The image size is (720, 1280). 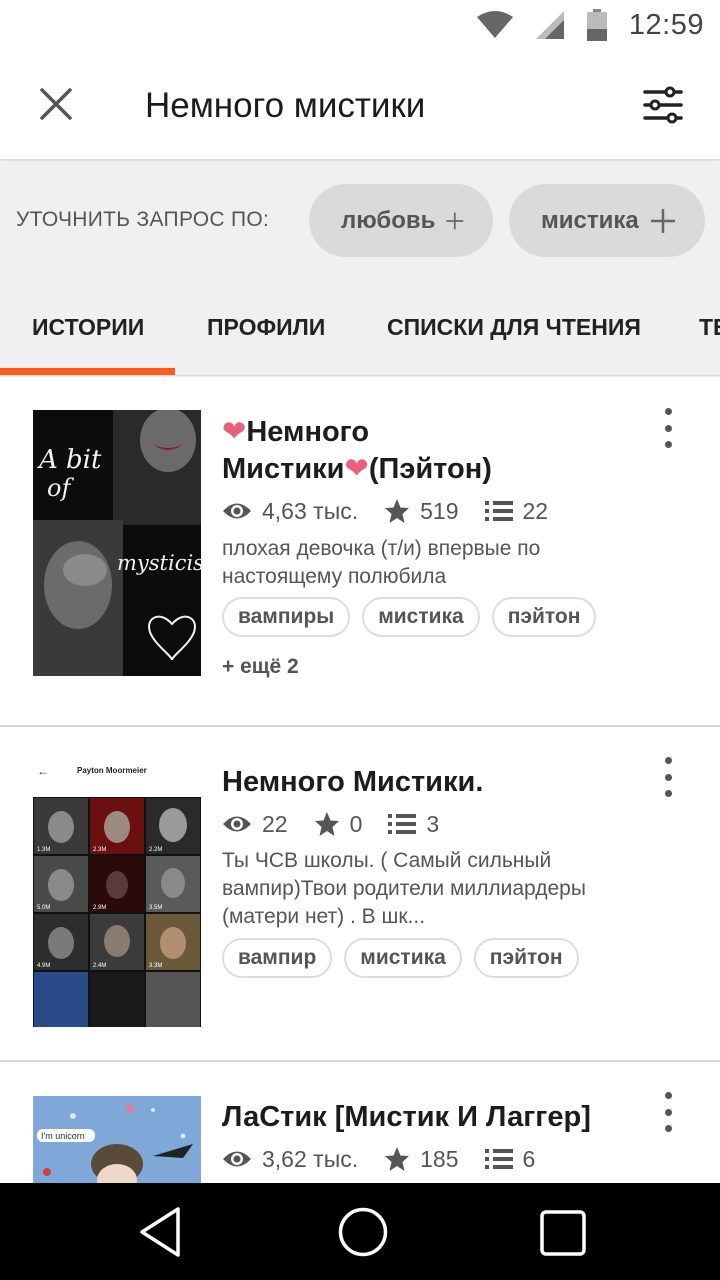 I want to click on votes-count: 185, so click(x=439, y=1158).